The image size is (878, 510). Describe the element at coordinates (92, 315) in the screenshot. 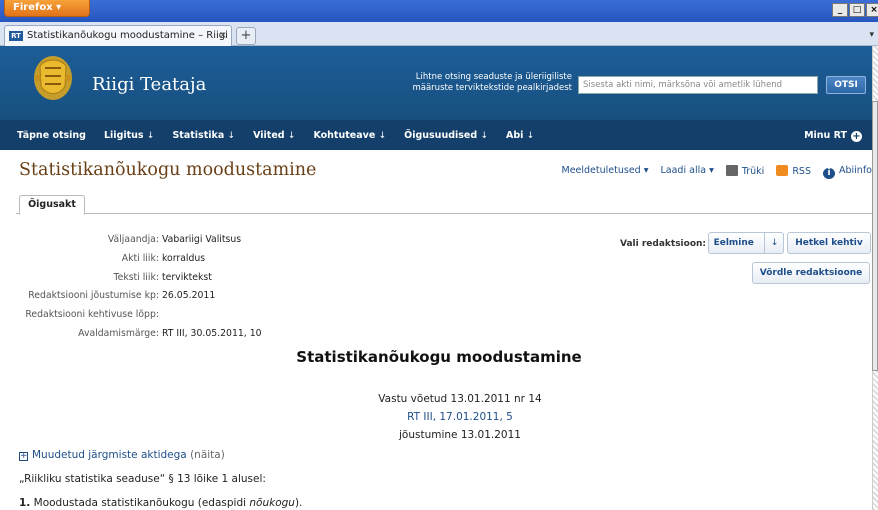

I see `meta-key: Redaktsiooni kehtivuse lõpp:` at that location.